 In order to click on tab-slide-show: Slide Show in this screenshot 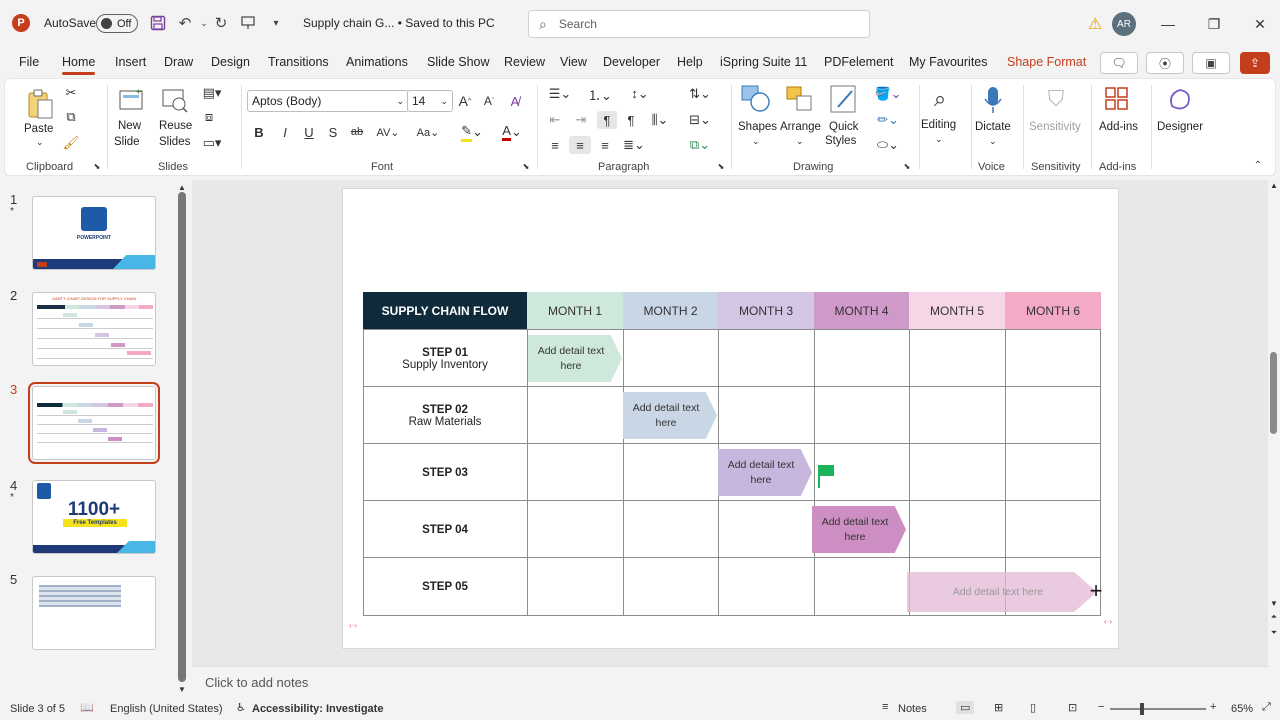, I will do `click(458, 62)`.